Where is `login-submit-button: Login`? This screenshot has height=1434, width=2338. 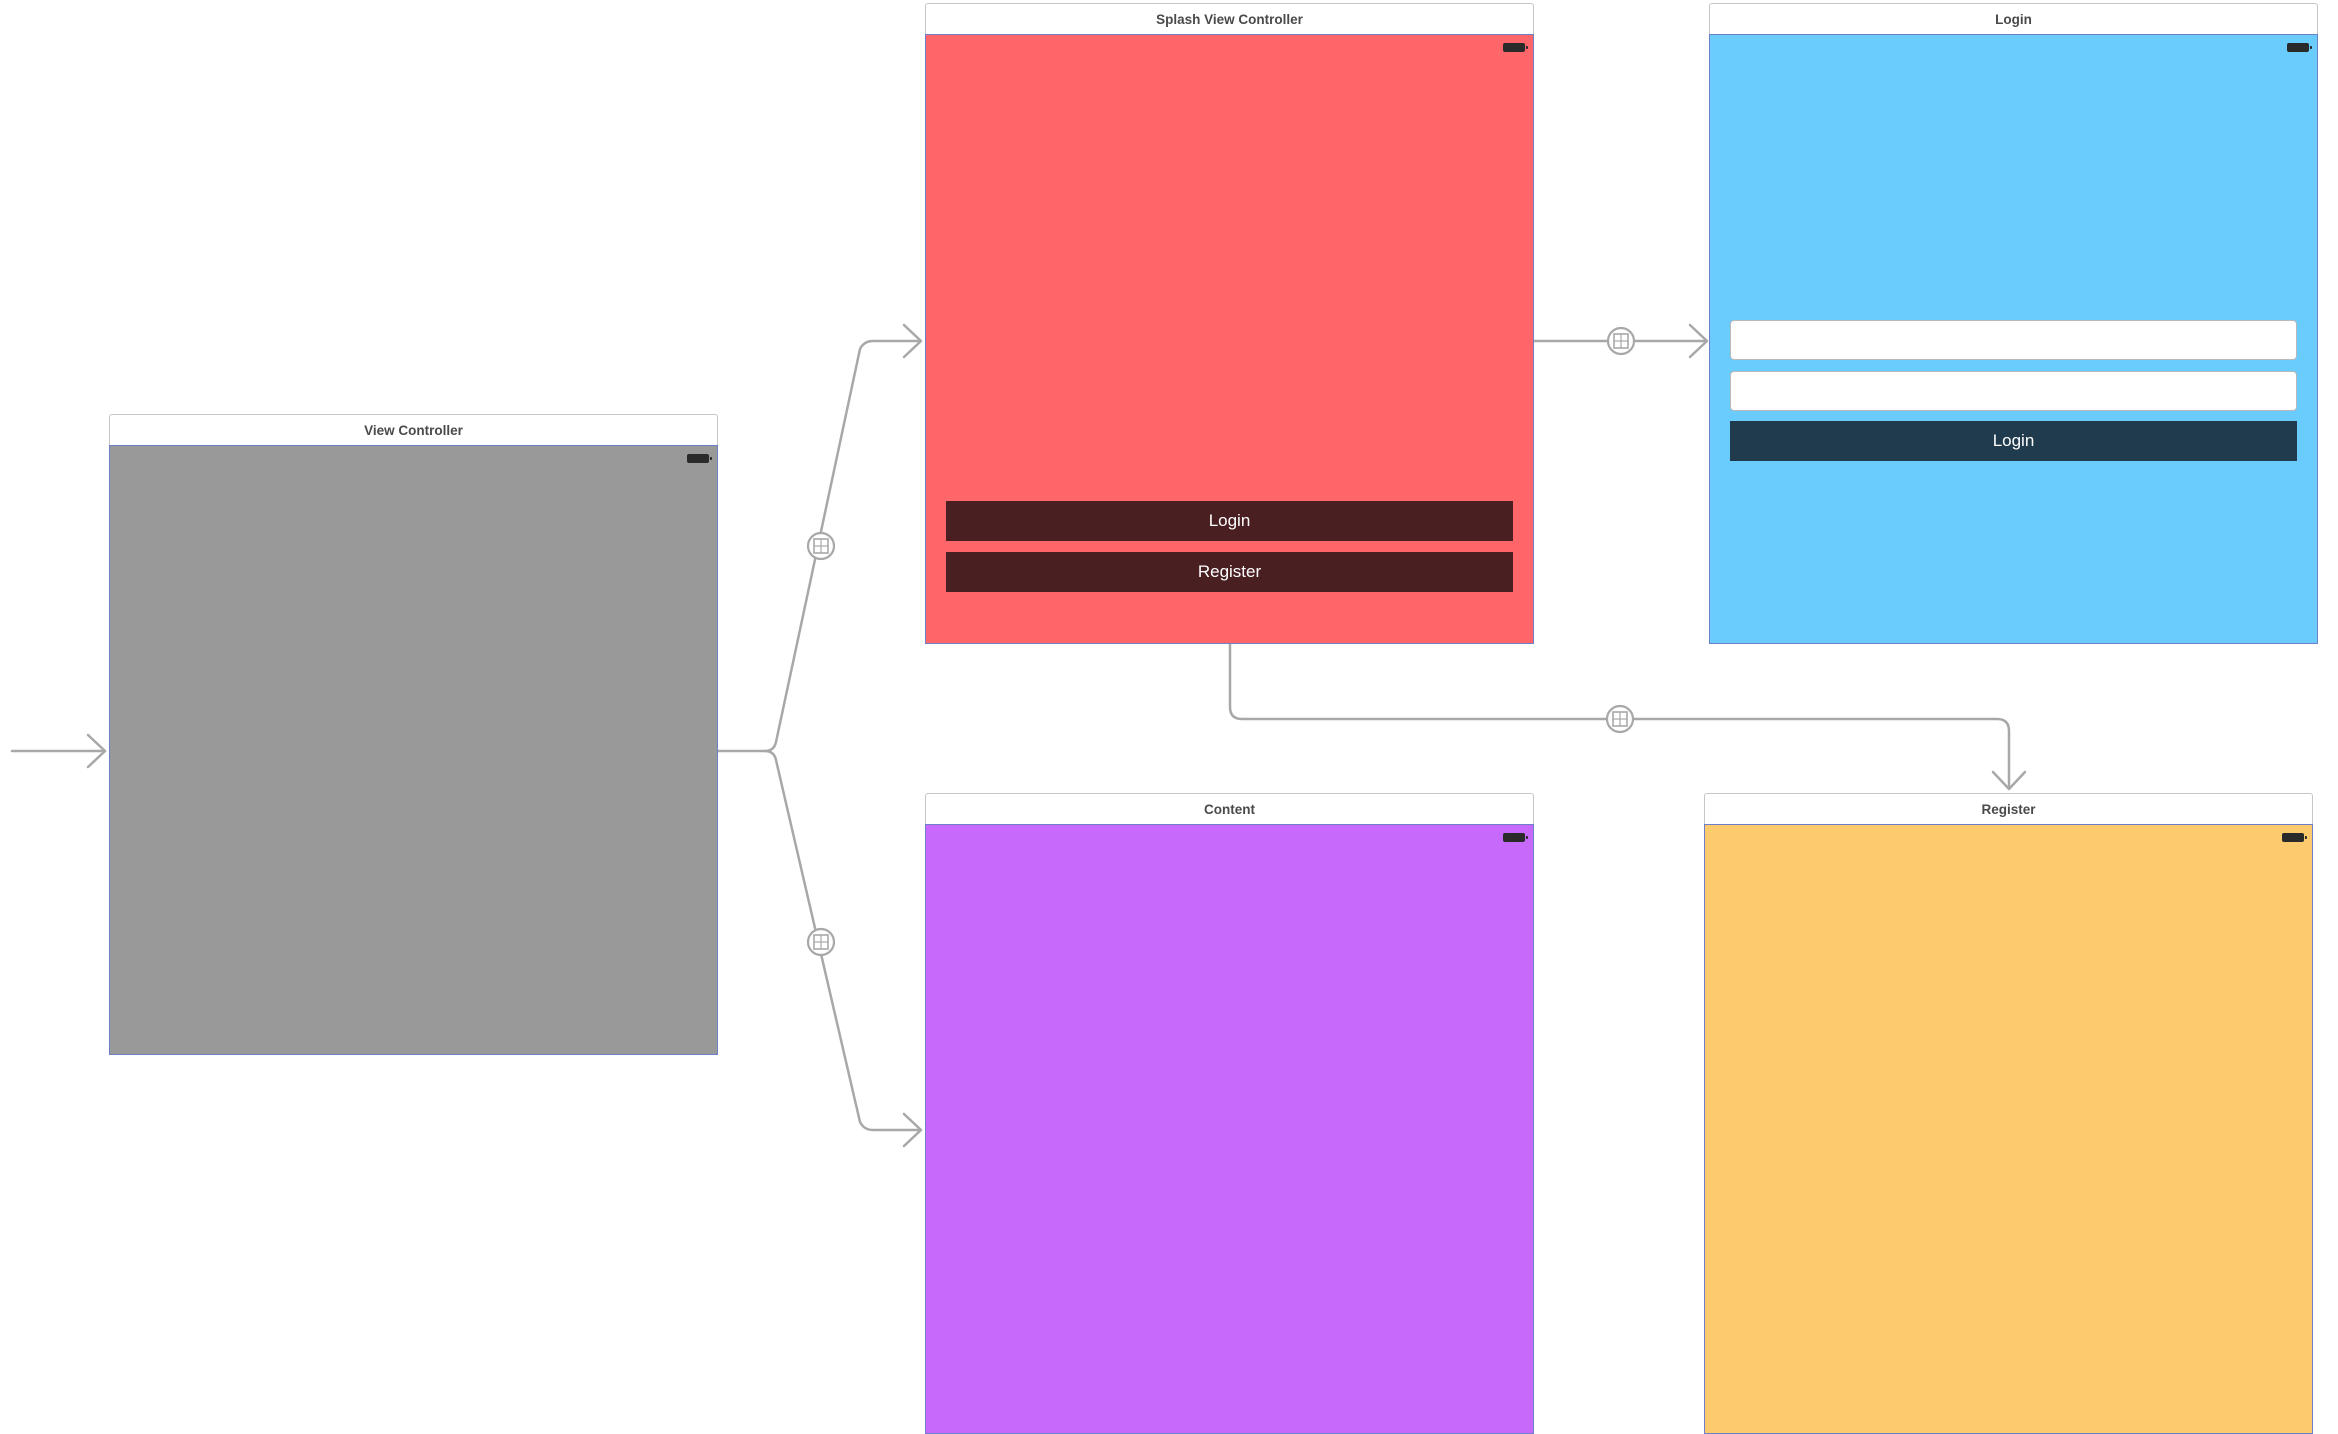 login-submit-button: Login is located at coordinates (2013, 441).